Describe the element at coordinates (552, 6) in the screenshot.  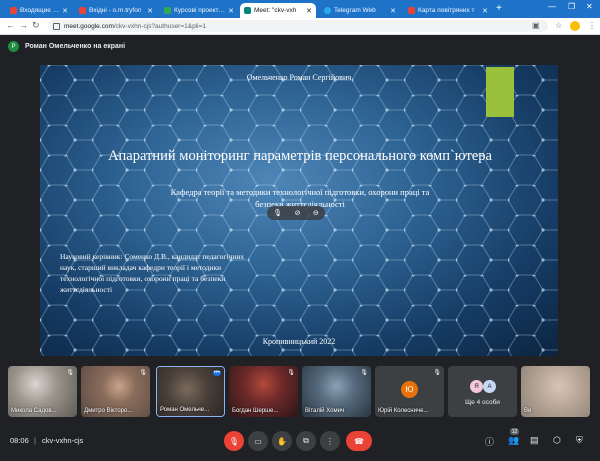
I see `minimize-icon: —` at that location.